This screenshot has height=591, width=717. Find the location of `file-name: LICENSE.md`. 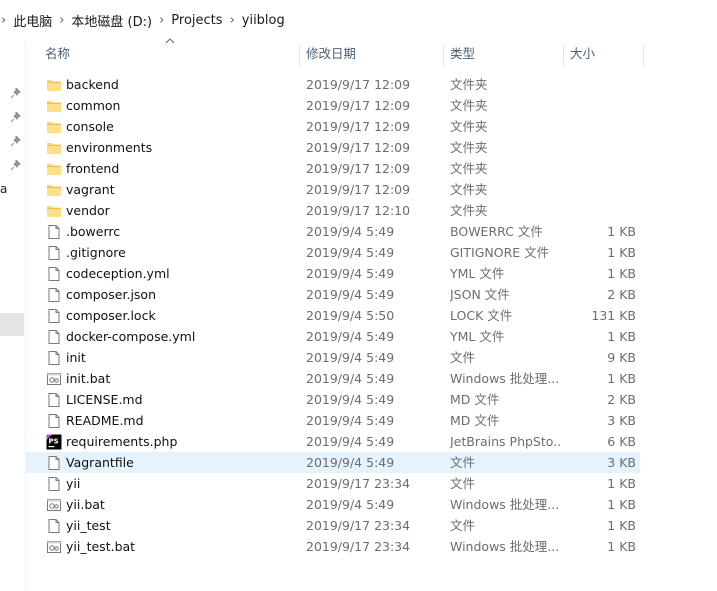

file-name: LICENSE.md is located at coordinates (104, 399).